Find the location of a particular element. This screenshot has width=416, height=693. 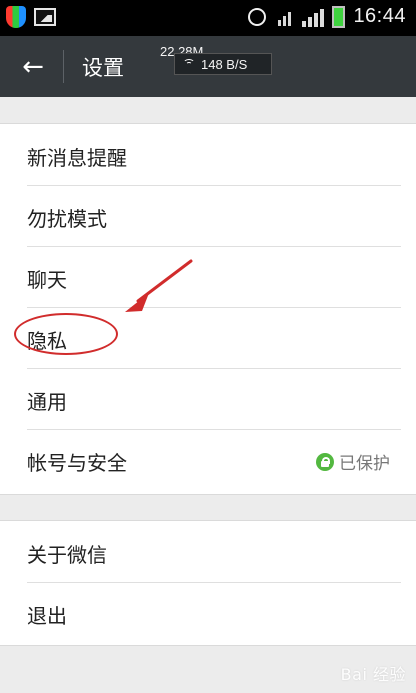

settings-item-general: 通用 is located at coordinates (208, 398).